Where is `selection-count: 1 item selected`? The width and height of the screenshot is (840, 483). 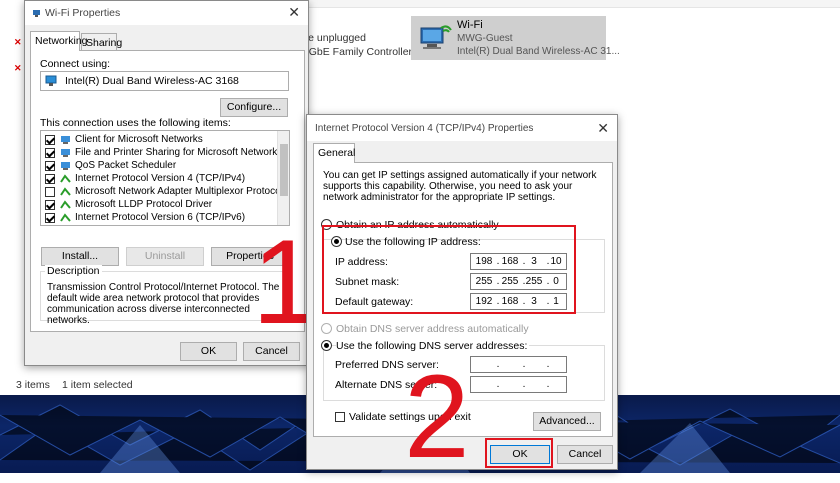
selection-count: 1 item selected is located at coordinates (97, 385).